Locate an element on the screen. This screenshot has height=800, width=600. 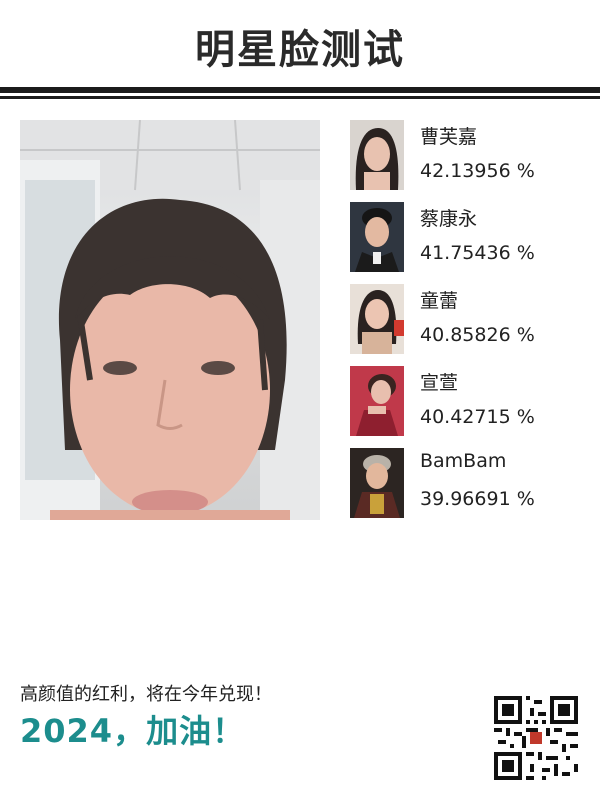
qr-code-icon is located at coordinates (536, 738).